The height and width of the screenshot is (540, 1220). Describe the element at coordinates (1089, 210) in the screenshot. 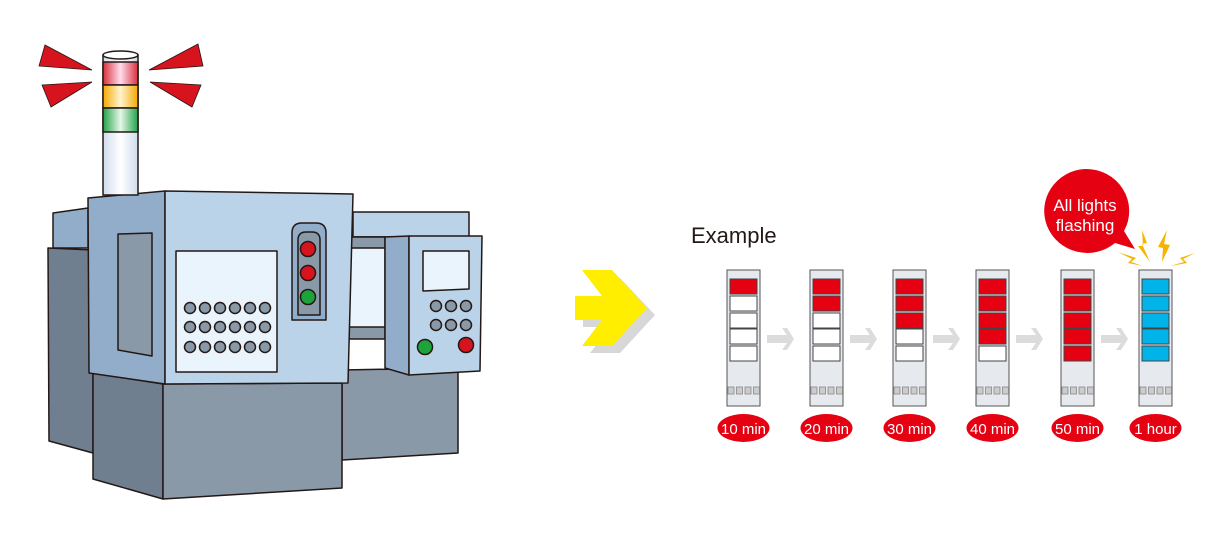

I see `callout-bubble: All lights flashing` at that location.